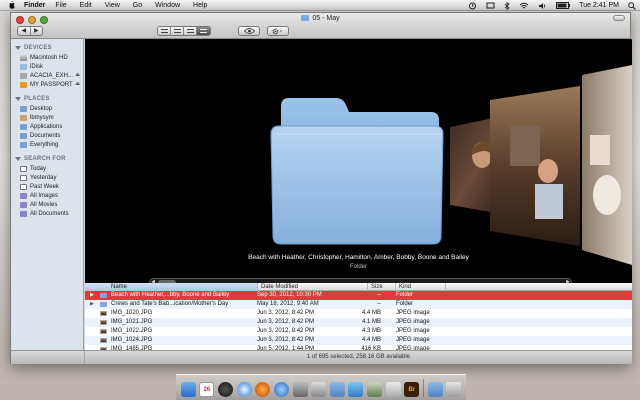  I want to click on volume-icon, so click(542, 6).